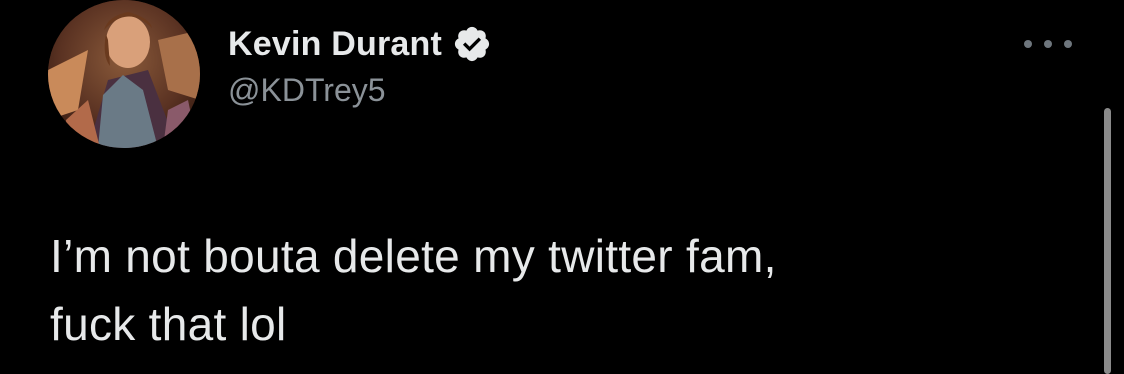  I want to click on avatar, so click(124, 74).